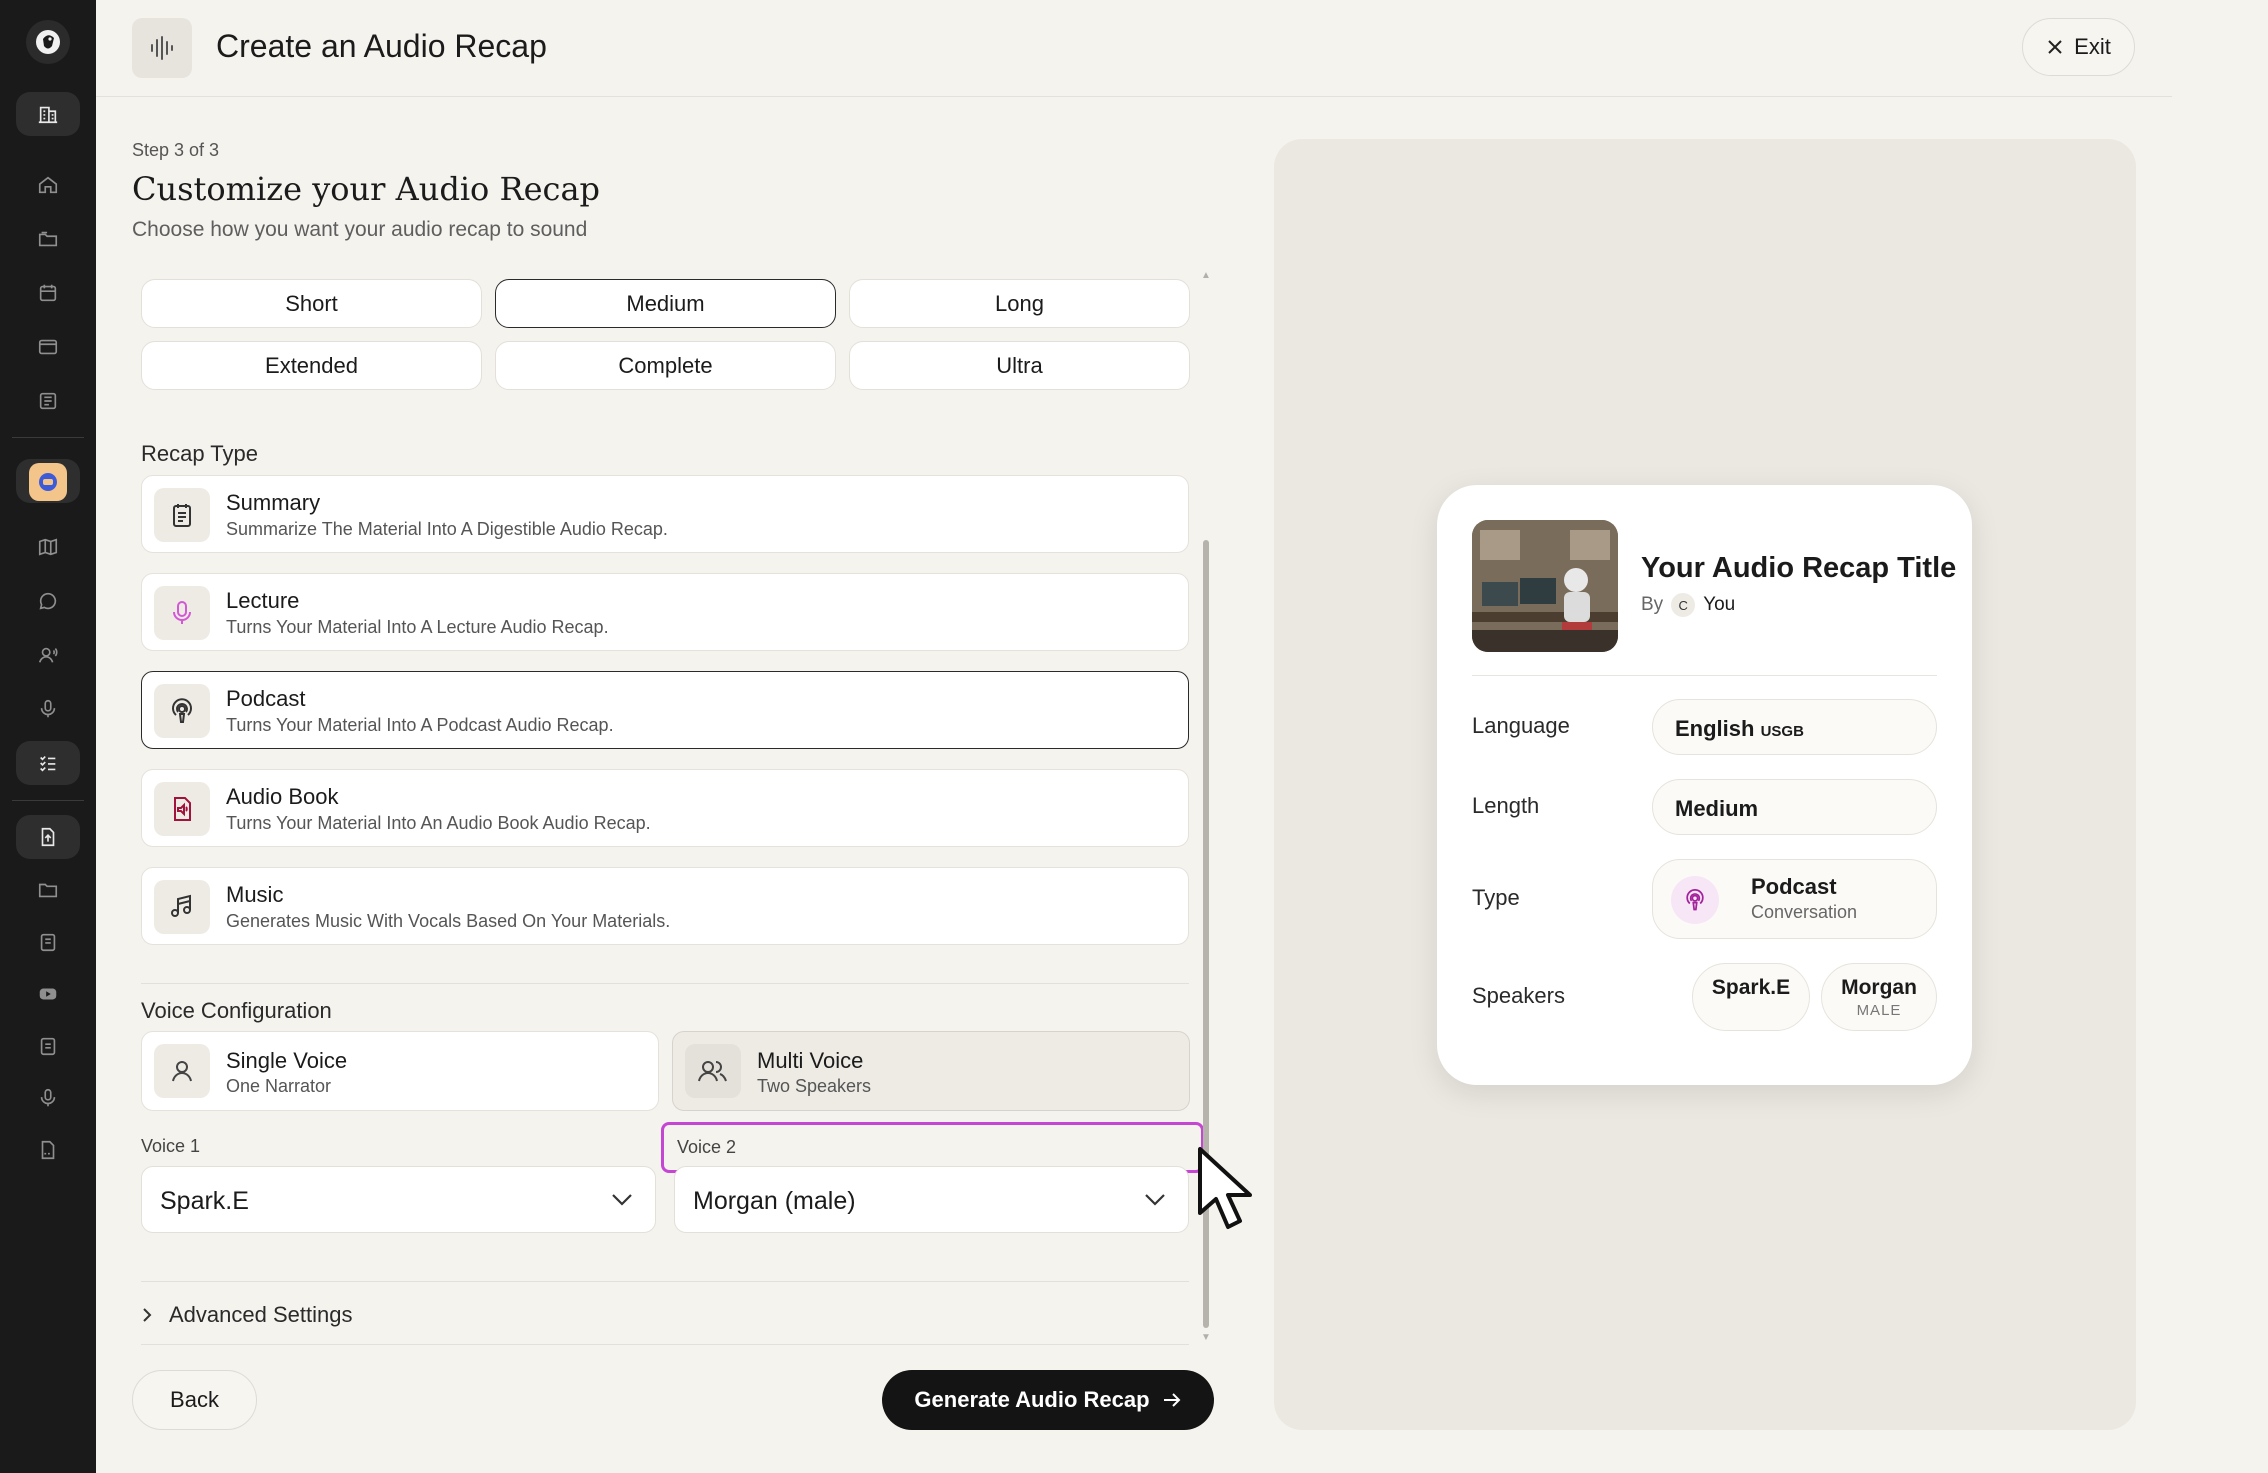  What do you see at coordinates (1799, 568) in the screenshot?
I see `recap-title: Your Audio Recap Title` at bounding box center [1799, 568].